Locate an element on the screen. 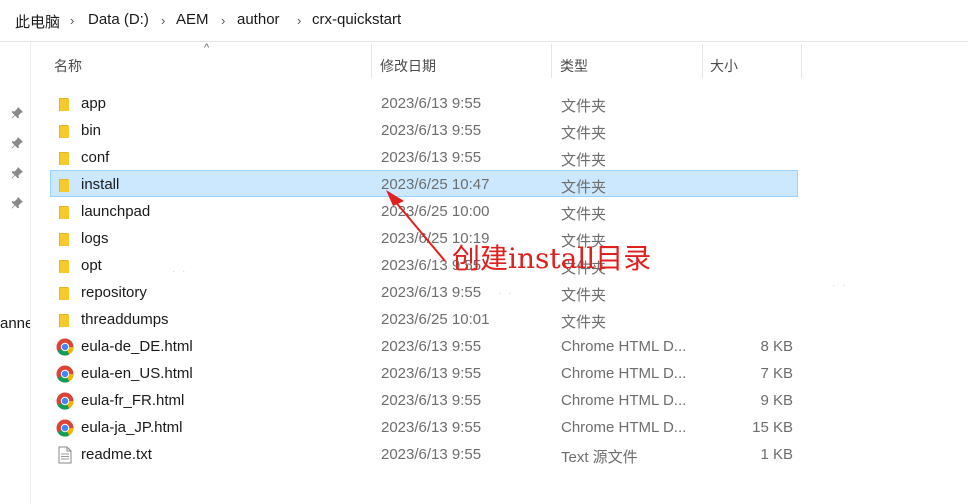  file-size: 7 KB is located at coordinates (776, 373).